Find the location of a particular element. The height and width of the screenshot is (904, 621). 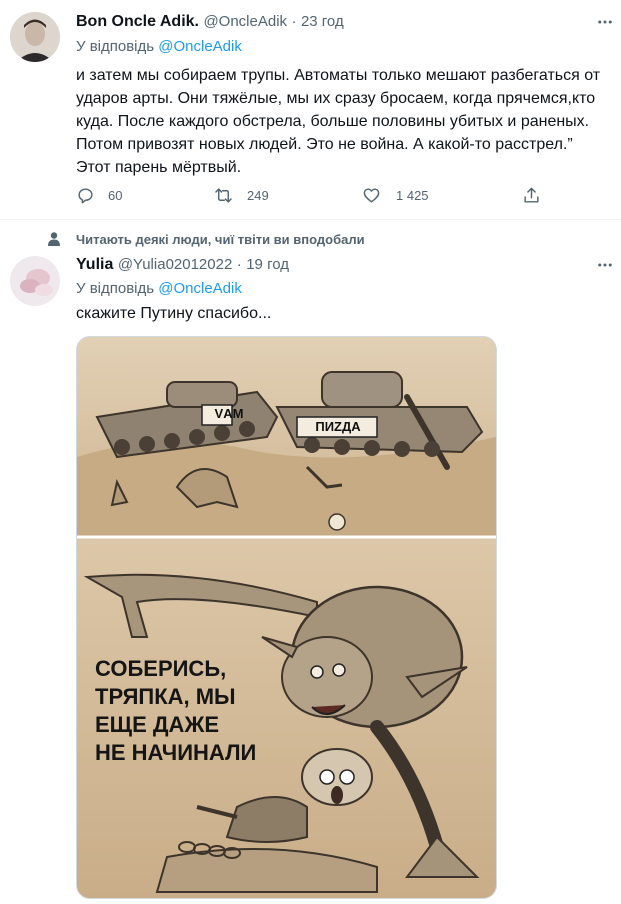

tank-right-label: ПИZДА is located at coordinates (338, 426).